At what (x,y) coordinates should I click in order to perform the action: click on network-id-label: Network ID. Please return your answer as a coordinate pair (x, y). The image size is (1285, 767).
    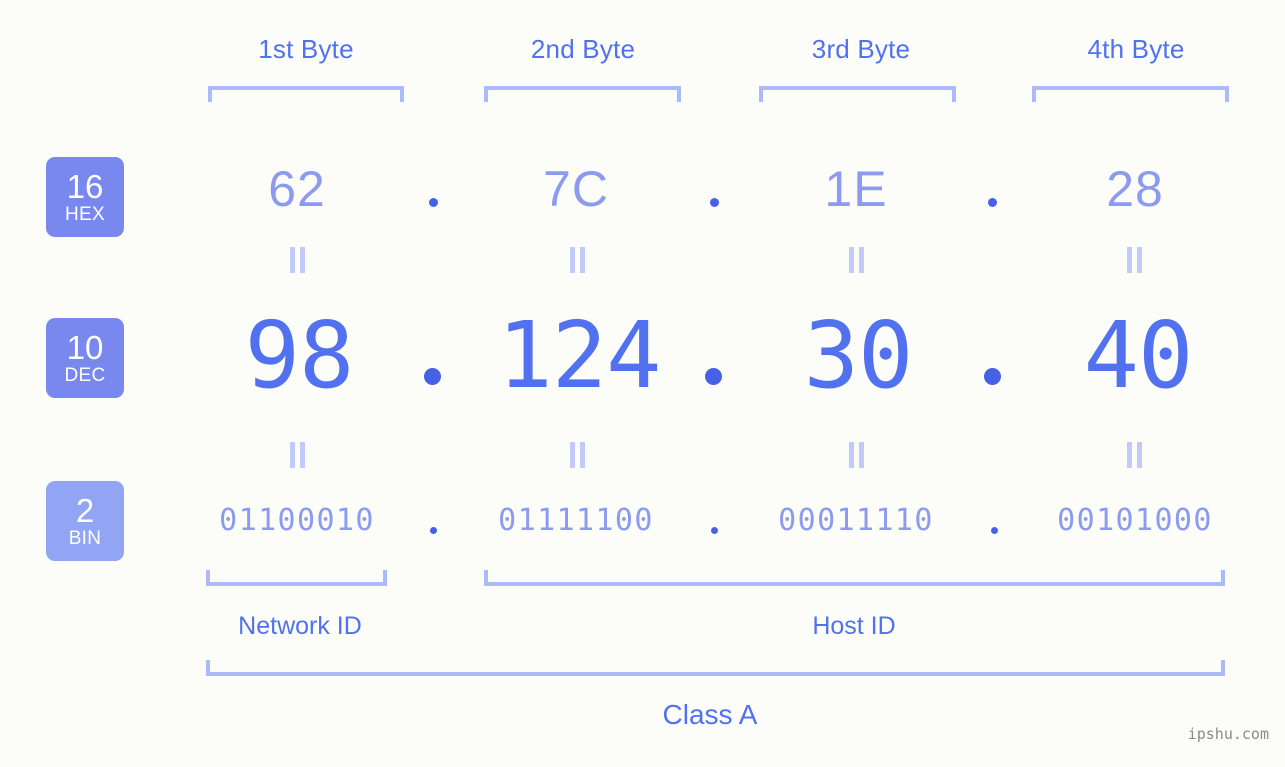
    Looking at the image, I should click on (300, 626).